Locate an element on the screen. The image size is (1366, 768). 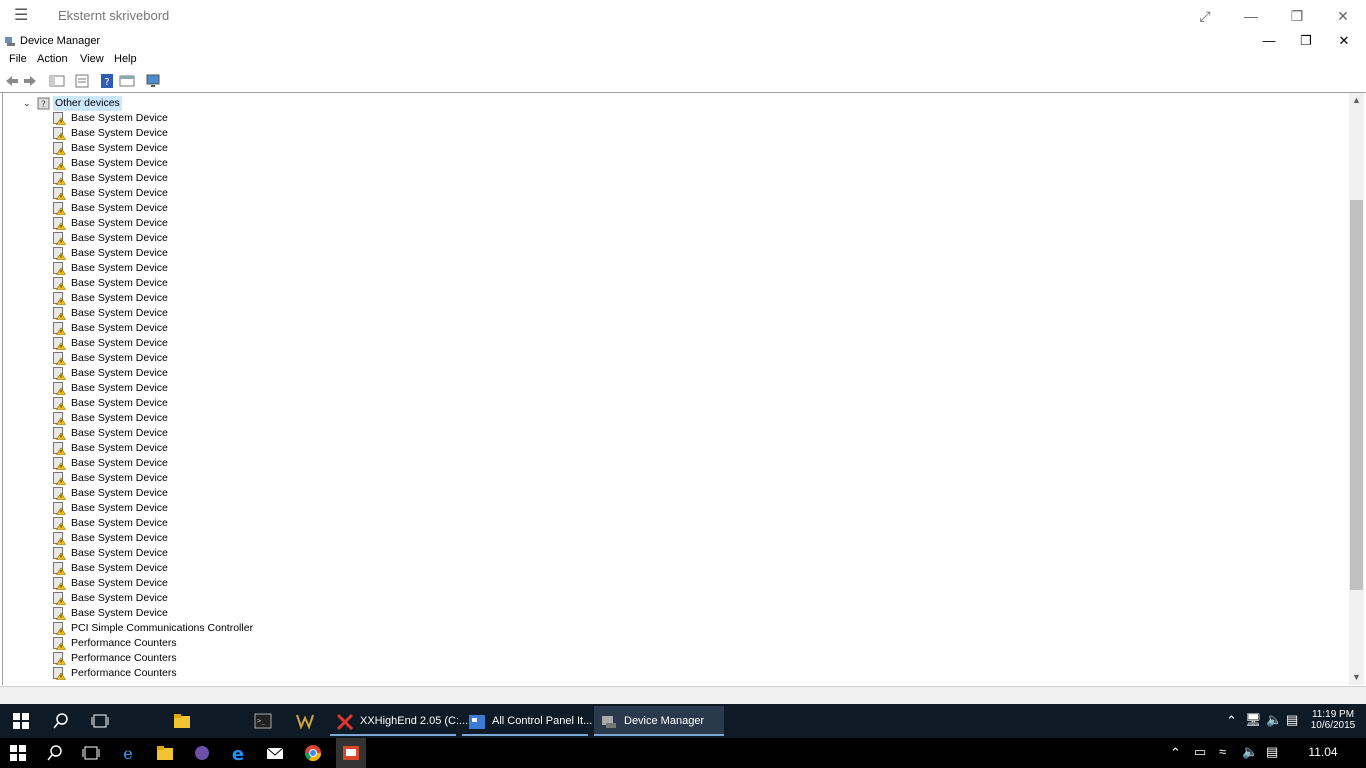
svg-text: e is located at coordinates (127, 753).